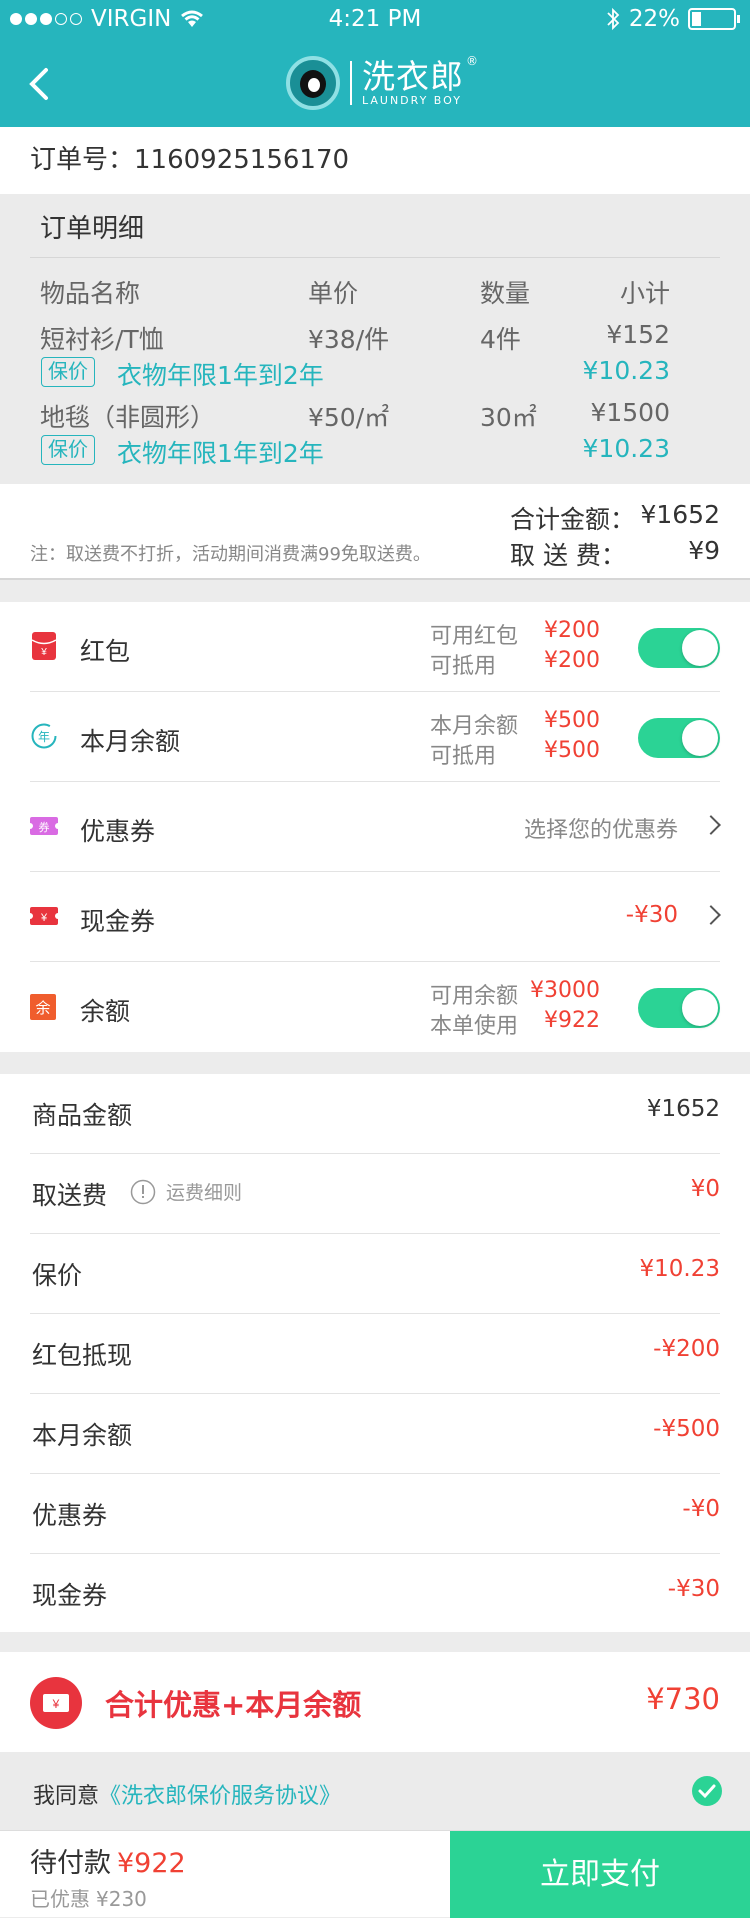 The width and height of the screenshot is (750, 1918). What do you see at coordinates (82, 1355) in the screenshot?
I see `summary-label: 红包抵现` at bounding box center [82, 1355].